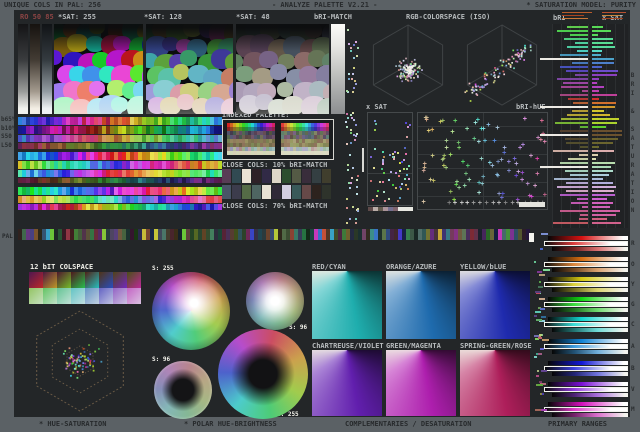  What do you see at coordinates (275, 301) in the screenshot?
I see `polar-wheel-s96-bright` at bounding box center [275, 301].